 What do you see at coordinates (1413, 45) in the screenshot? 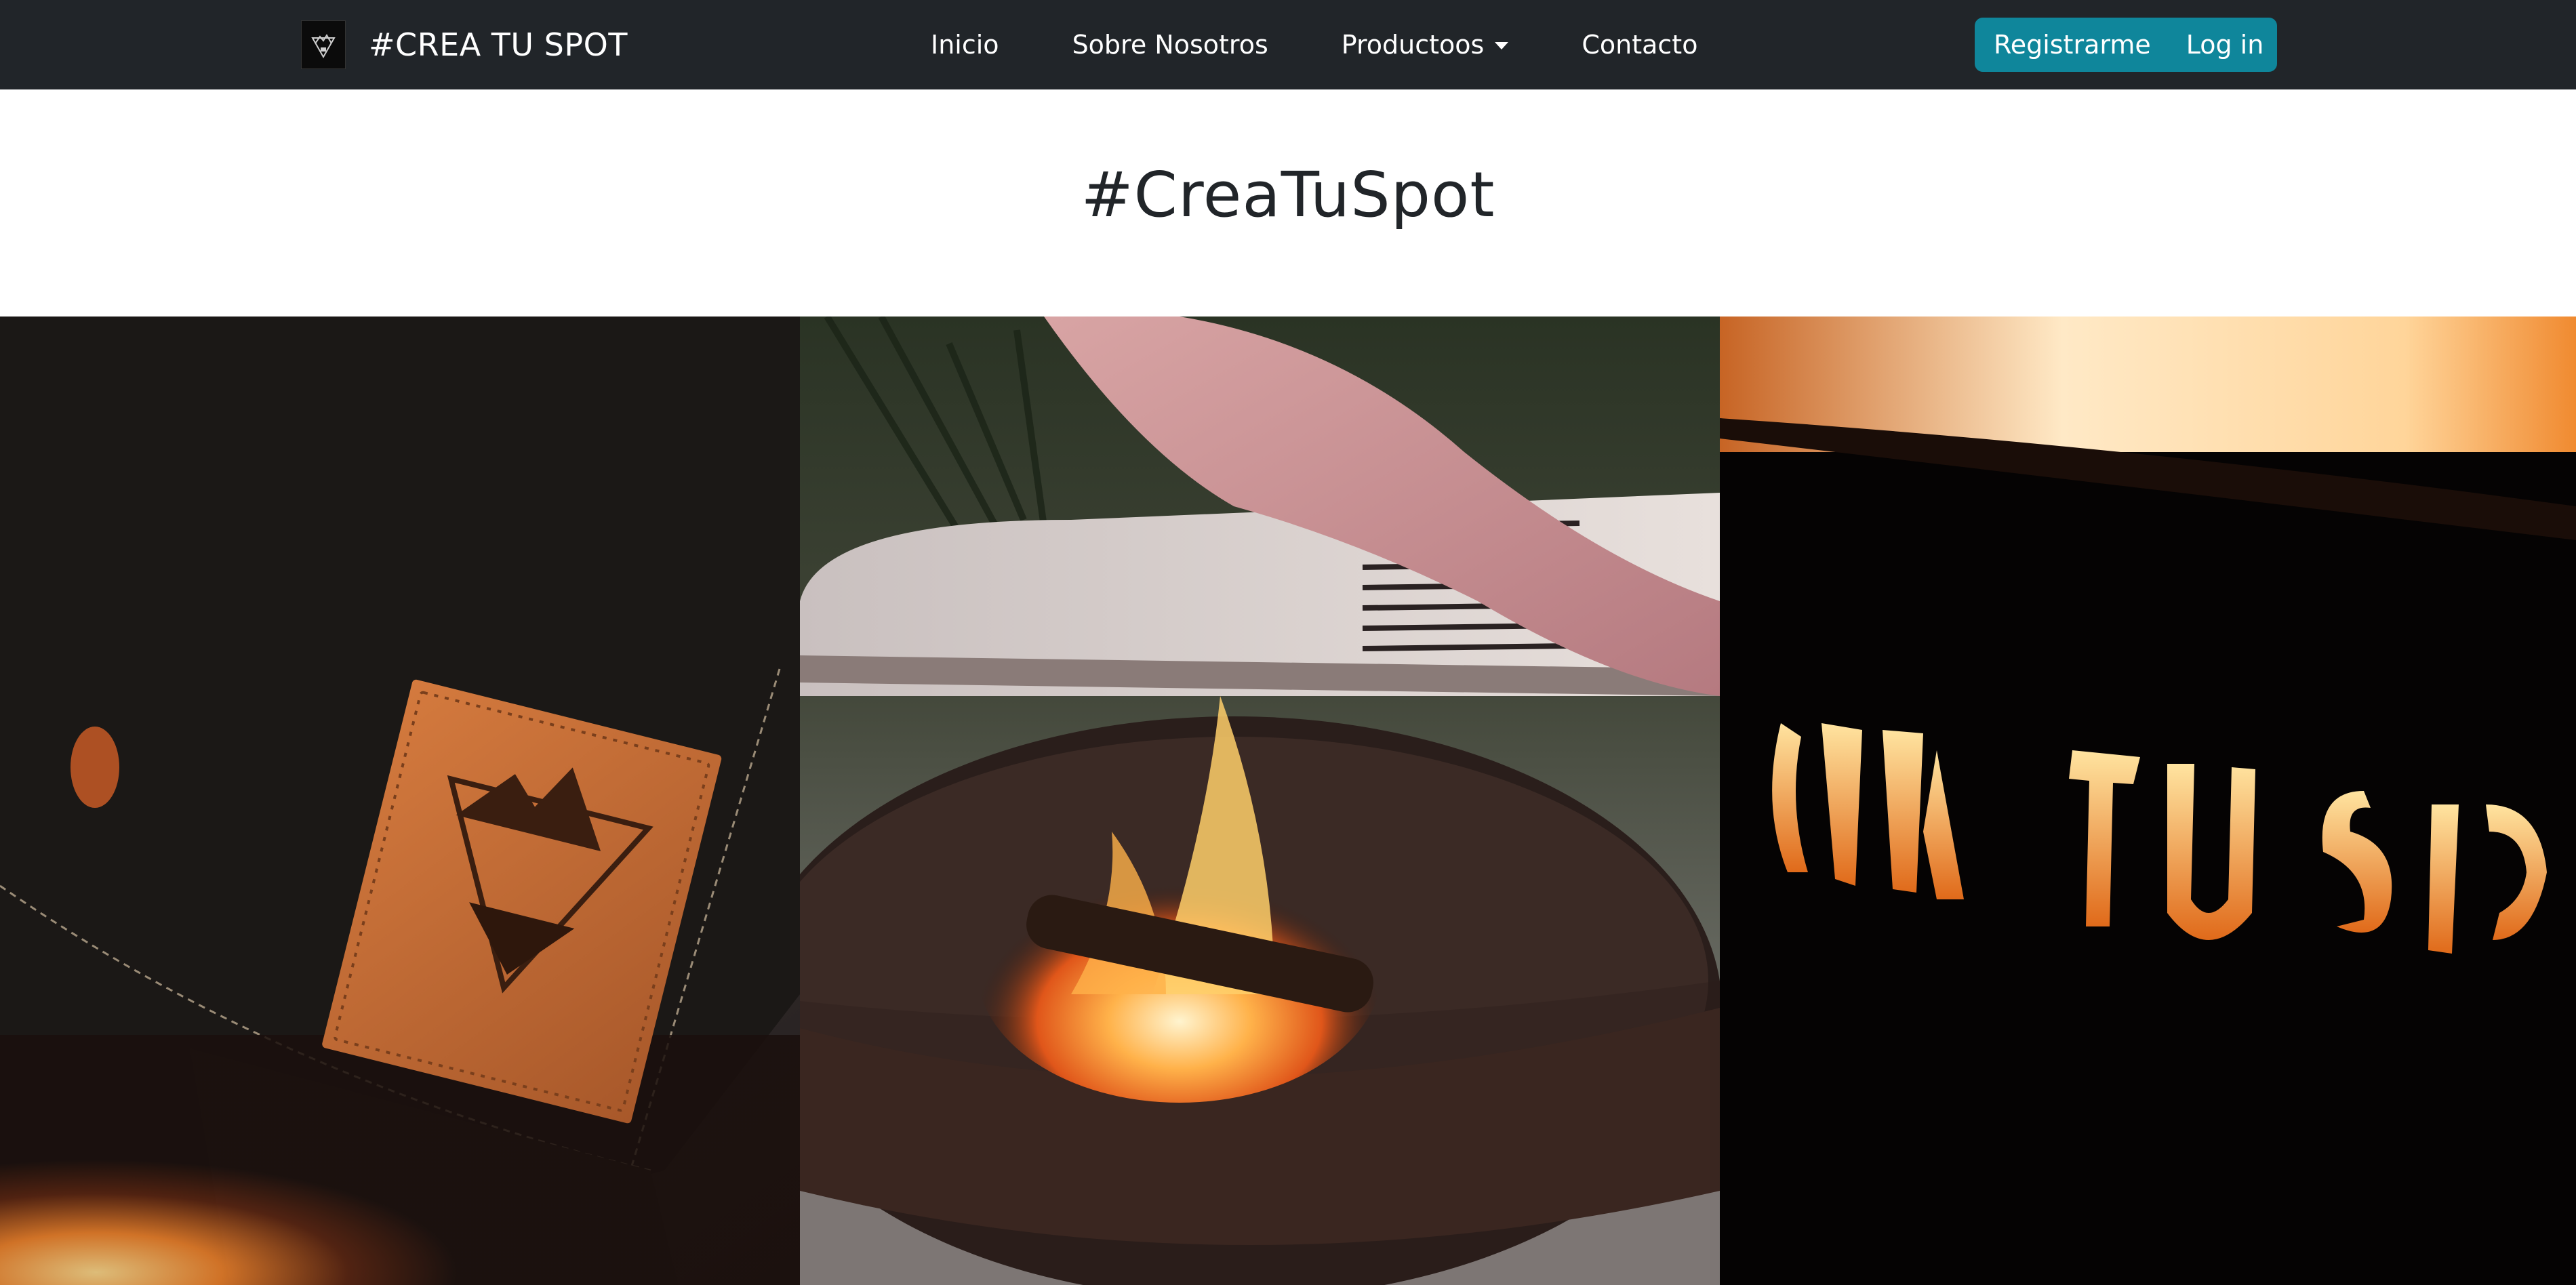
I see `nav-dropdown-label: Productoos` at bounding box center [1413, 45].